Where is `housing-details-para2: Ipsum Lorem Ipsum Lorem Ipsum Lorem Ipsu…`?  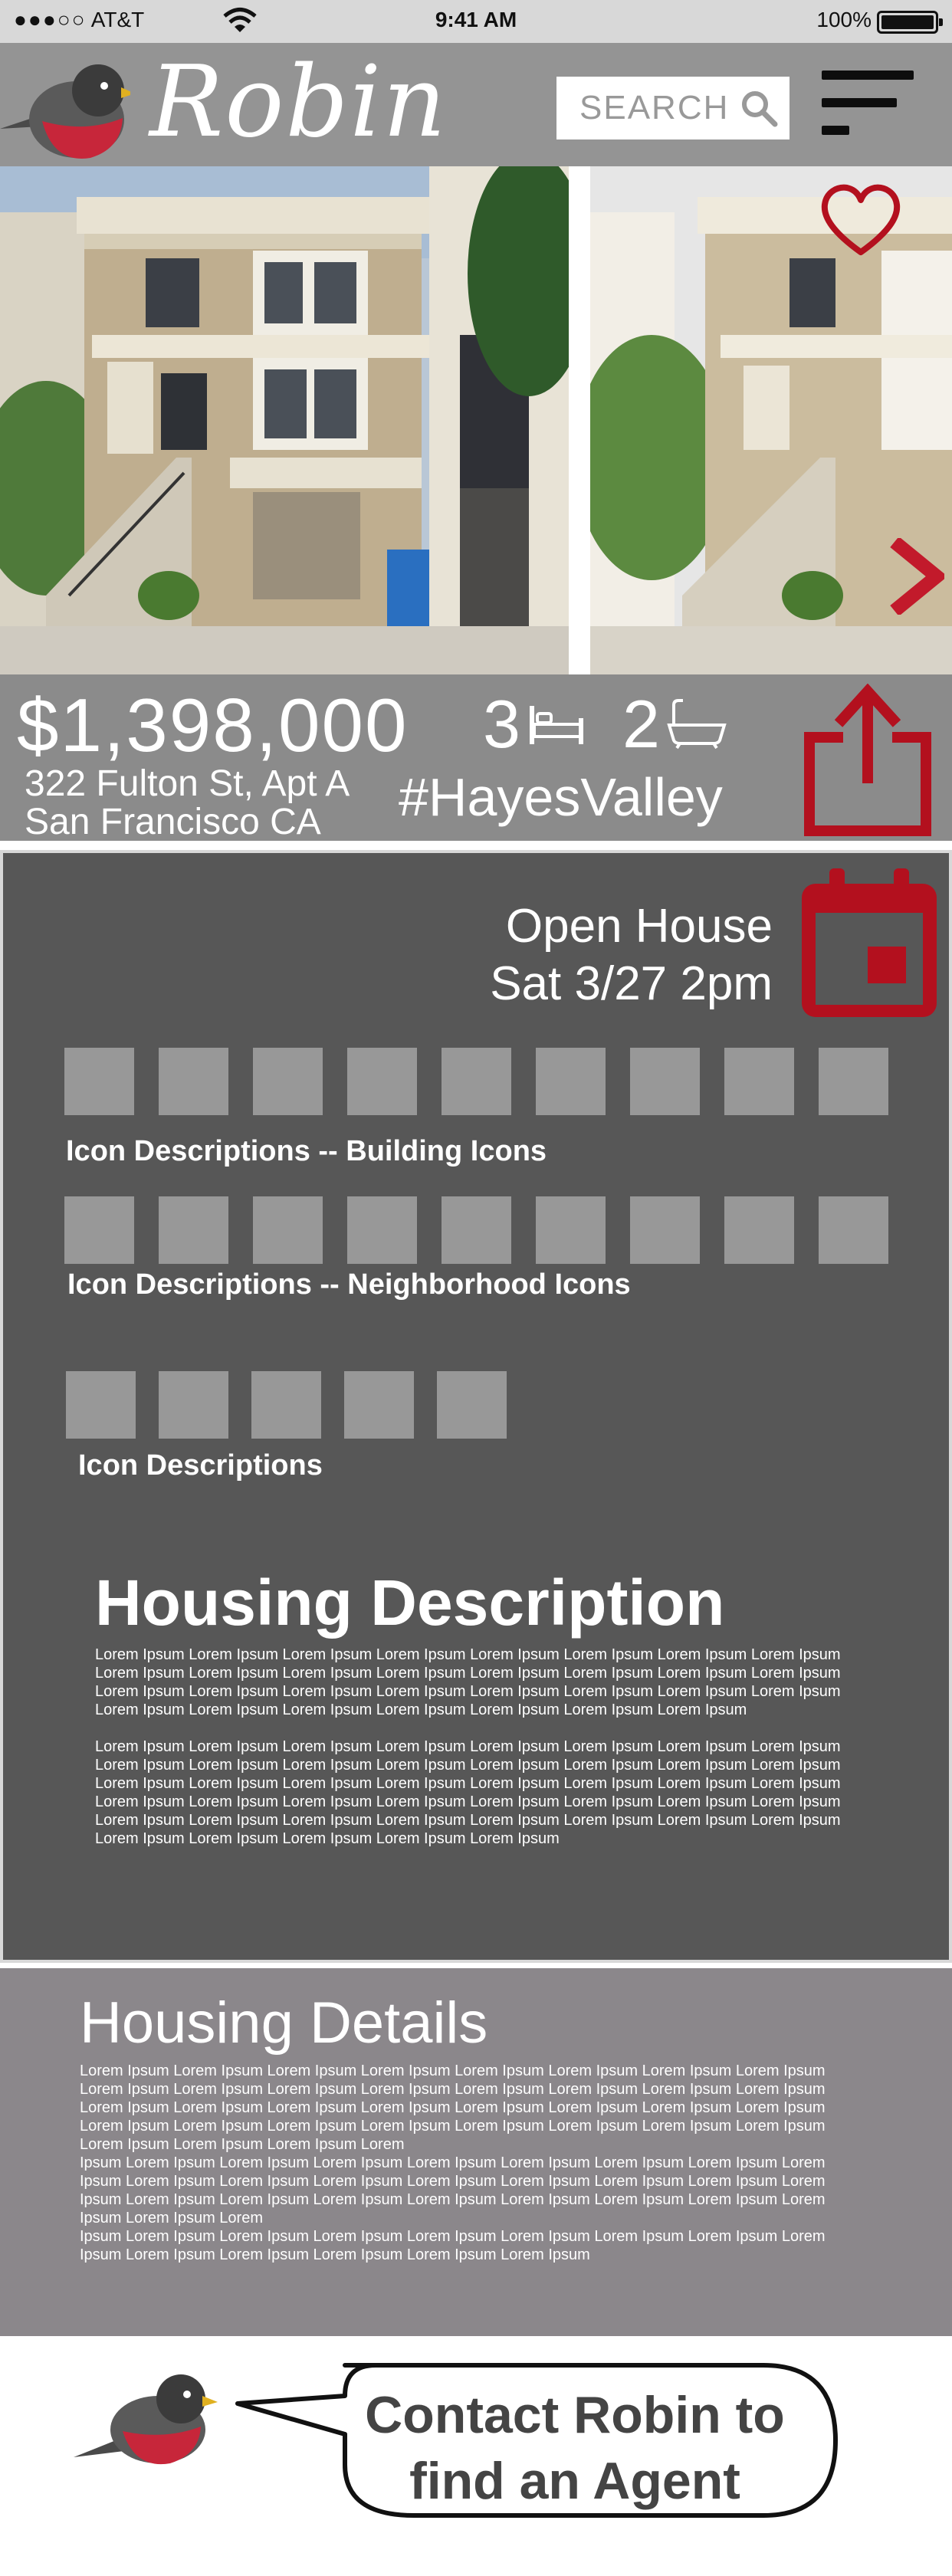 housing-details-para2: Ipsum Lorem Ipsum Lorem Ipsum Lorem Ipsu… is located at coordinates (453, 2190).